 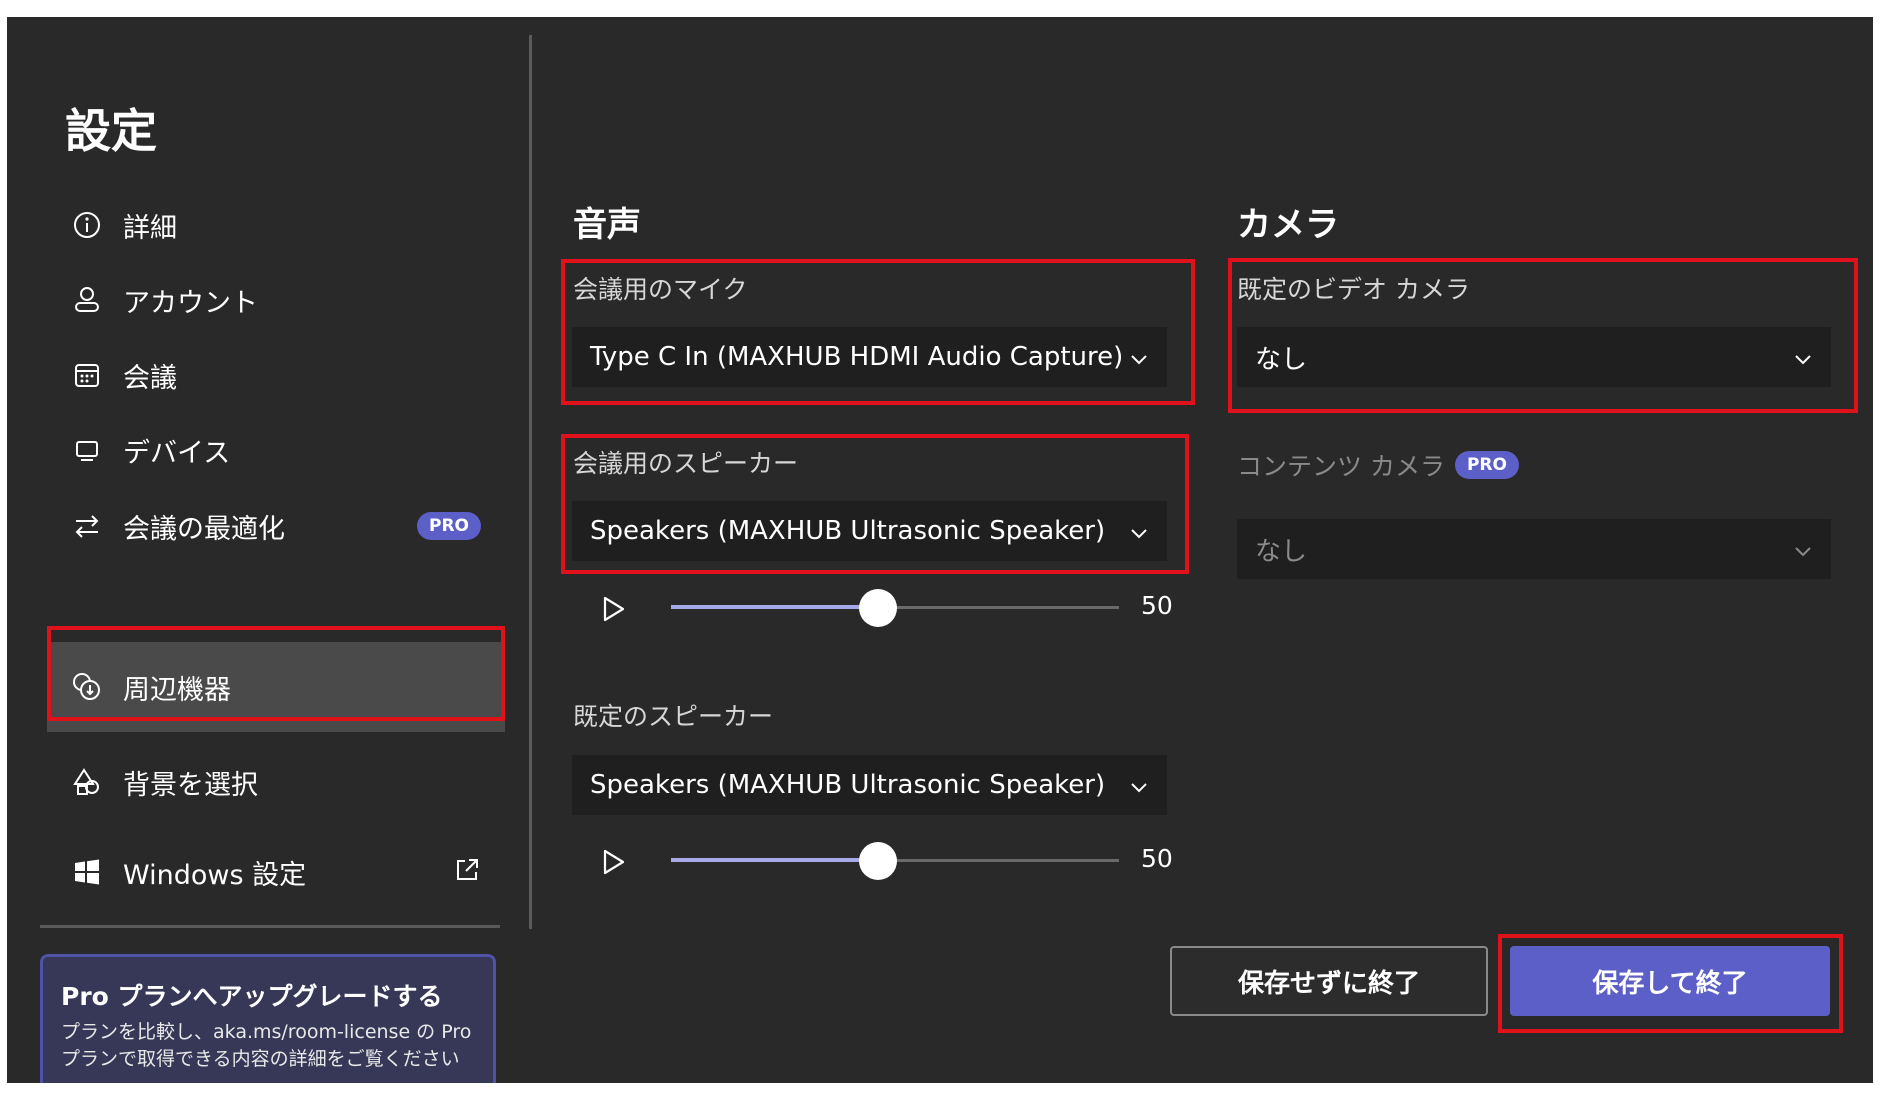 I want to click on mic-label: 会議用のマイク, so click(x=660, y=289).